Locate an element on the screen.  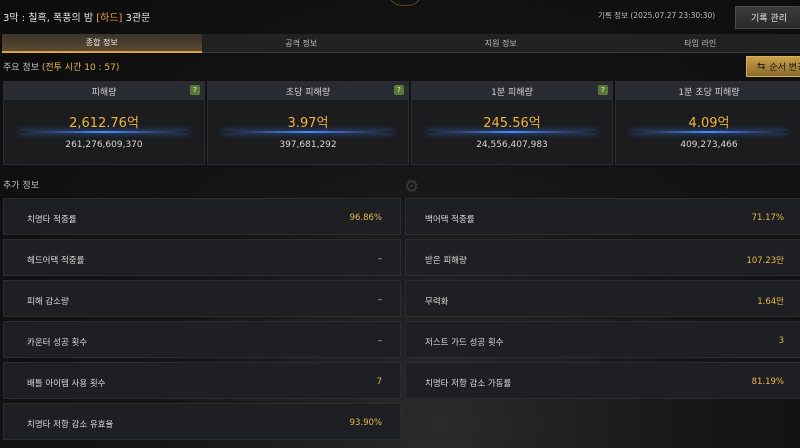
stat-label: 치명타 저항 감소 유효율 is located at coordinates (70, 425).